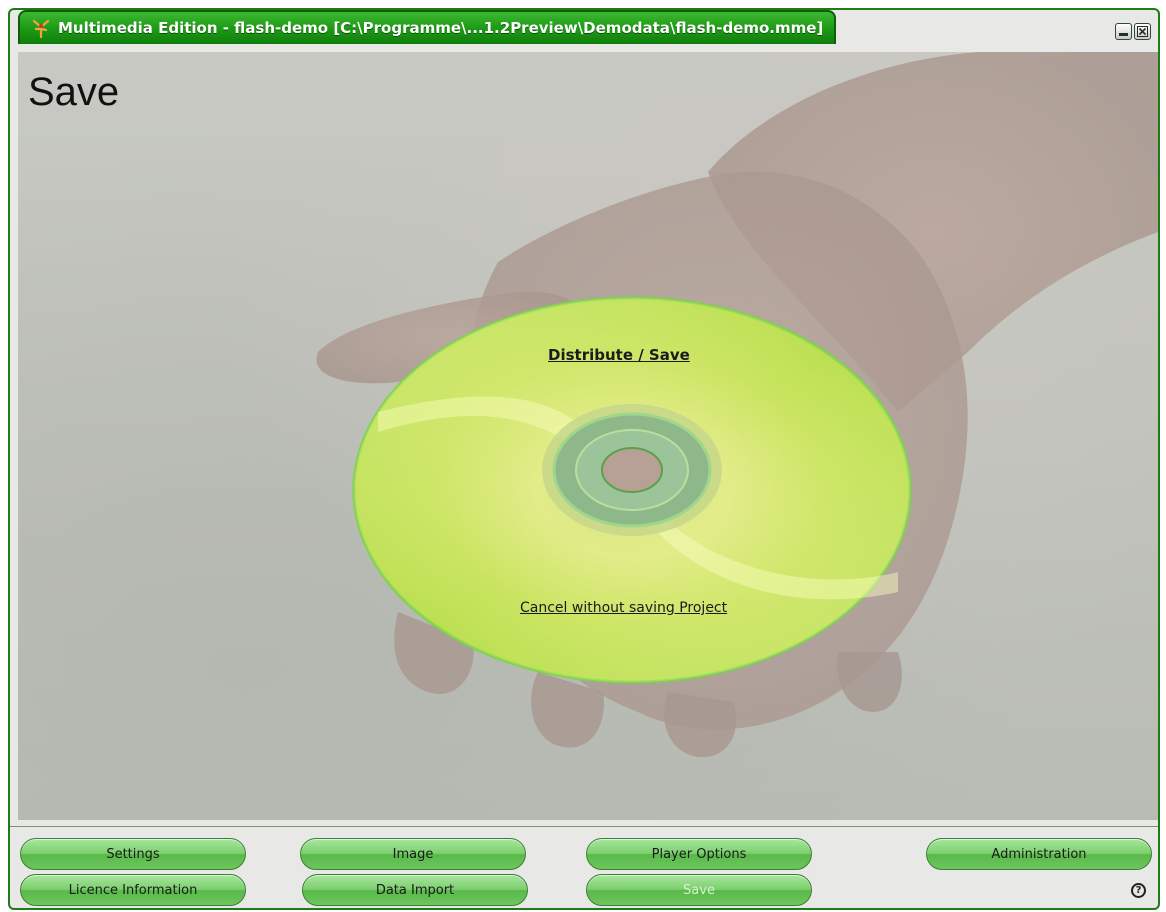 This screenshot has width=1166, height=912. Describe the element at coordinates (699, 854) in the screenshot. I see `player-options-button: Player Options` at that location.